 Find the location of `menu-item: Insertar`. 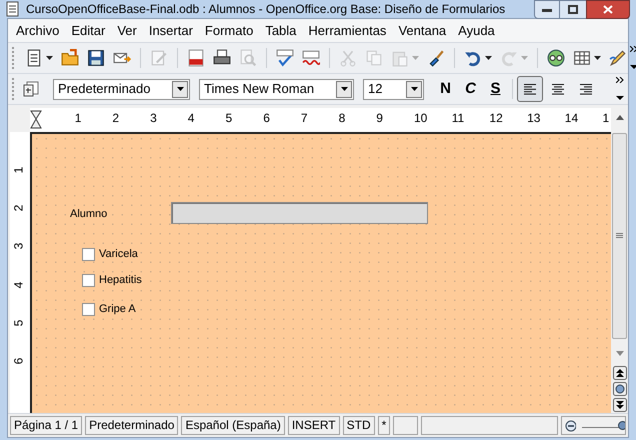

menu-item: Insertar is located at coordinates (170, 30).